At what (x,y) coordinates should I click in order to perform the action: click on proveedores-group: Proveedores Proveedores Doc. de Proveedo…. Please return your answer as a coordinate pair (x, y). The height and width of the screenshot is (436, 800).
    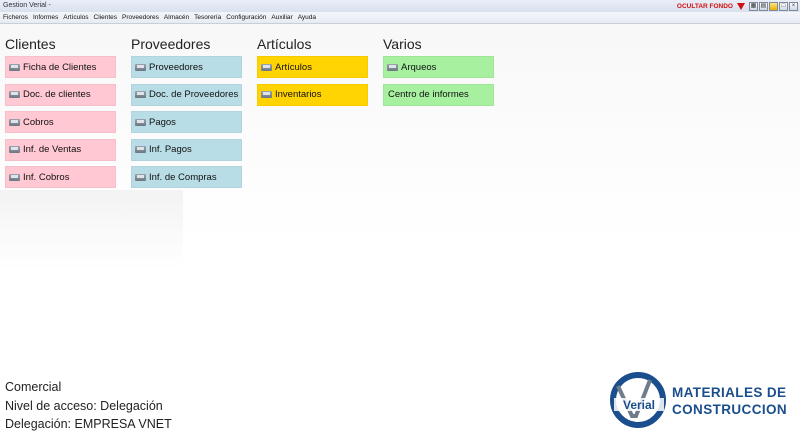
    Looking at the image, I should click on (186, 115).